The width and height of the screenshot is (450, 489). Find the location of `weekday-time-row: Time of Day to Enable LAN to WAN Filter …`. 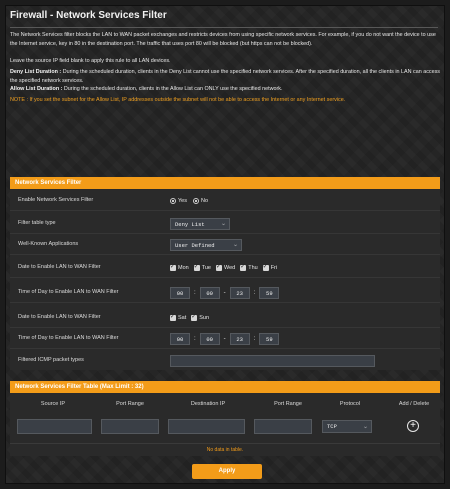

weekday-time-row: Time of Day to Enable LAN to WAN Filter … is located at coordinates (225, 293).